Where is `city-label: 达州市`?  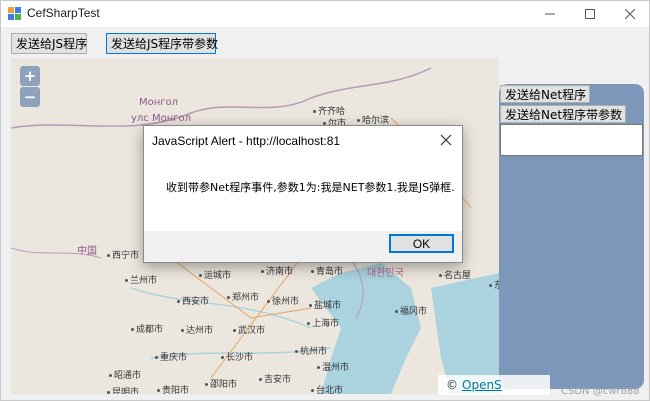
city-label: 达州市 is located at coordinates (197, 329).